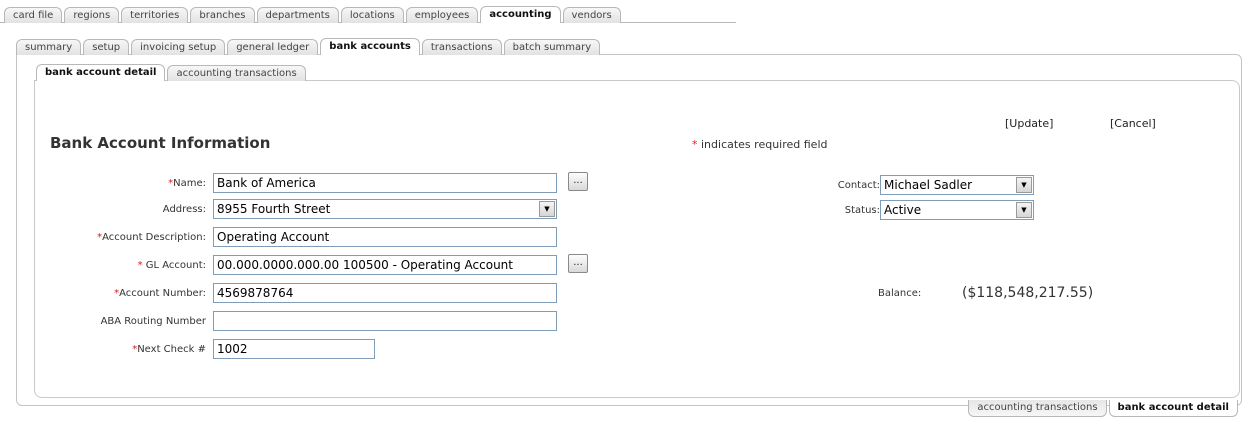 The image size is (1250, 432). I want to click on tab-regions: regions, so click(92, 15).